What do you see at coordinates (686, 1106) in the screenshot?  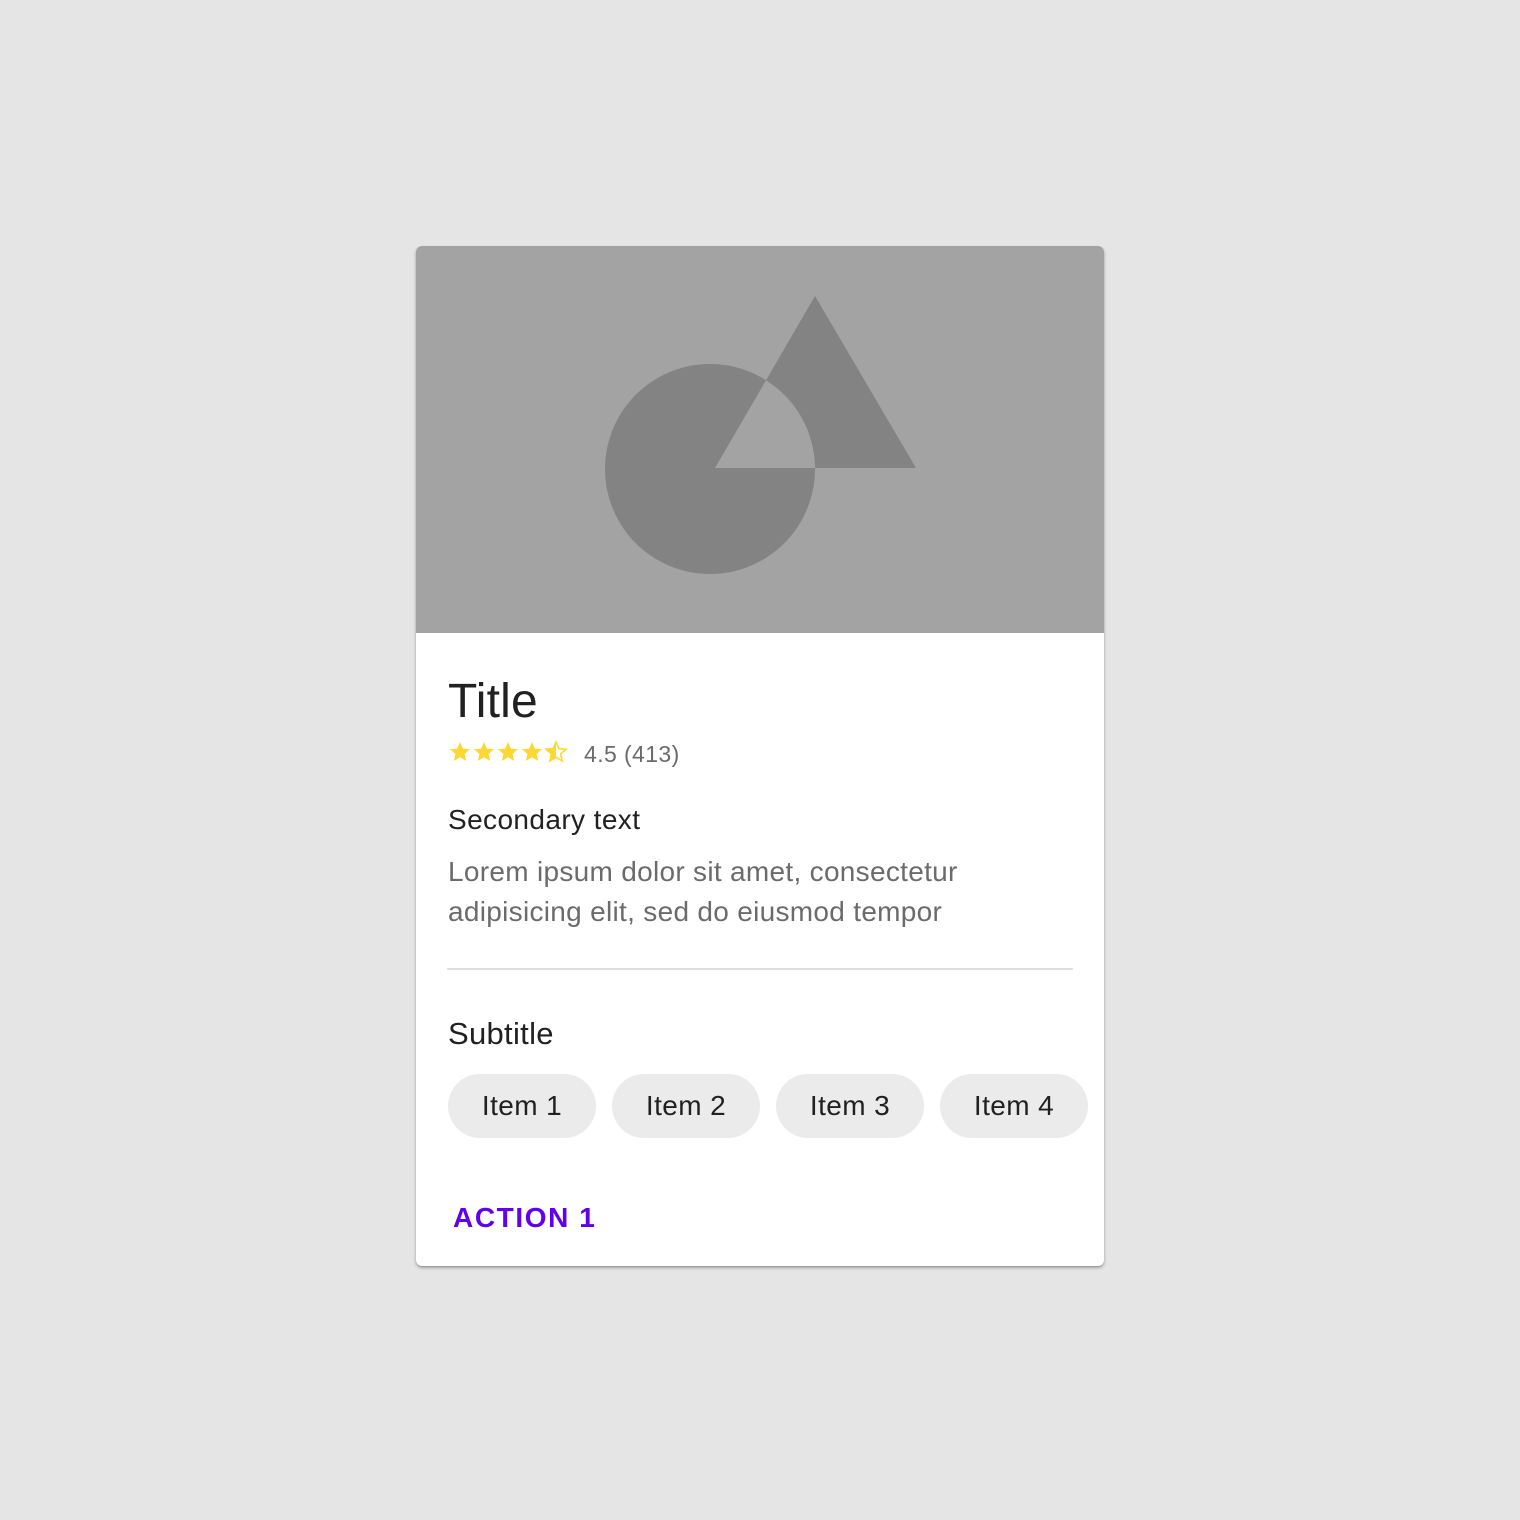 I see `chip-item-2: Item 2` at bounding box center [686, 1106].